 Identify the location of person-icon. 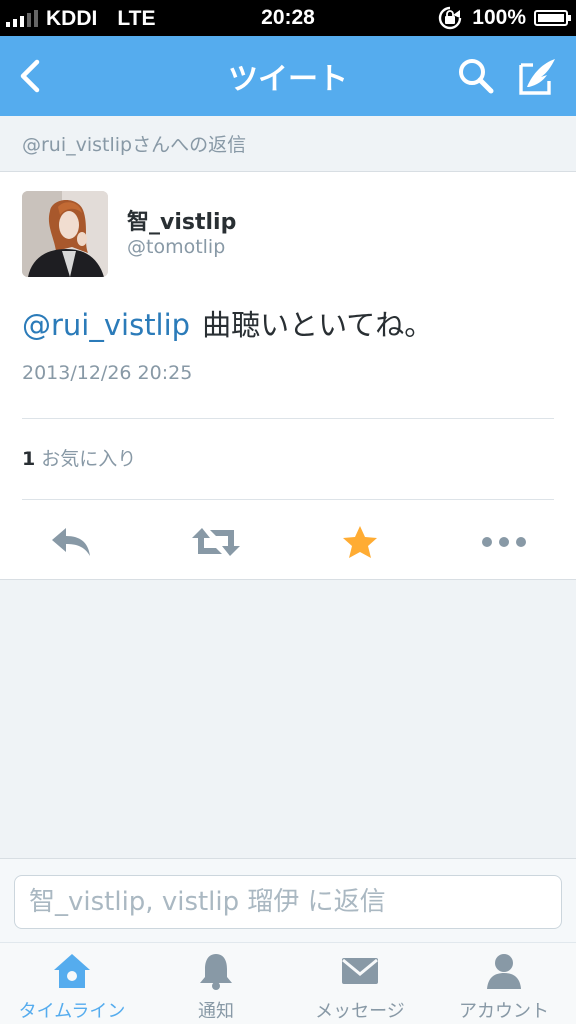
(504, 971).